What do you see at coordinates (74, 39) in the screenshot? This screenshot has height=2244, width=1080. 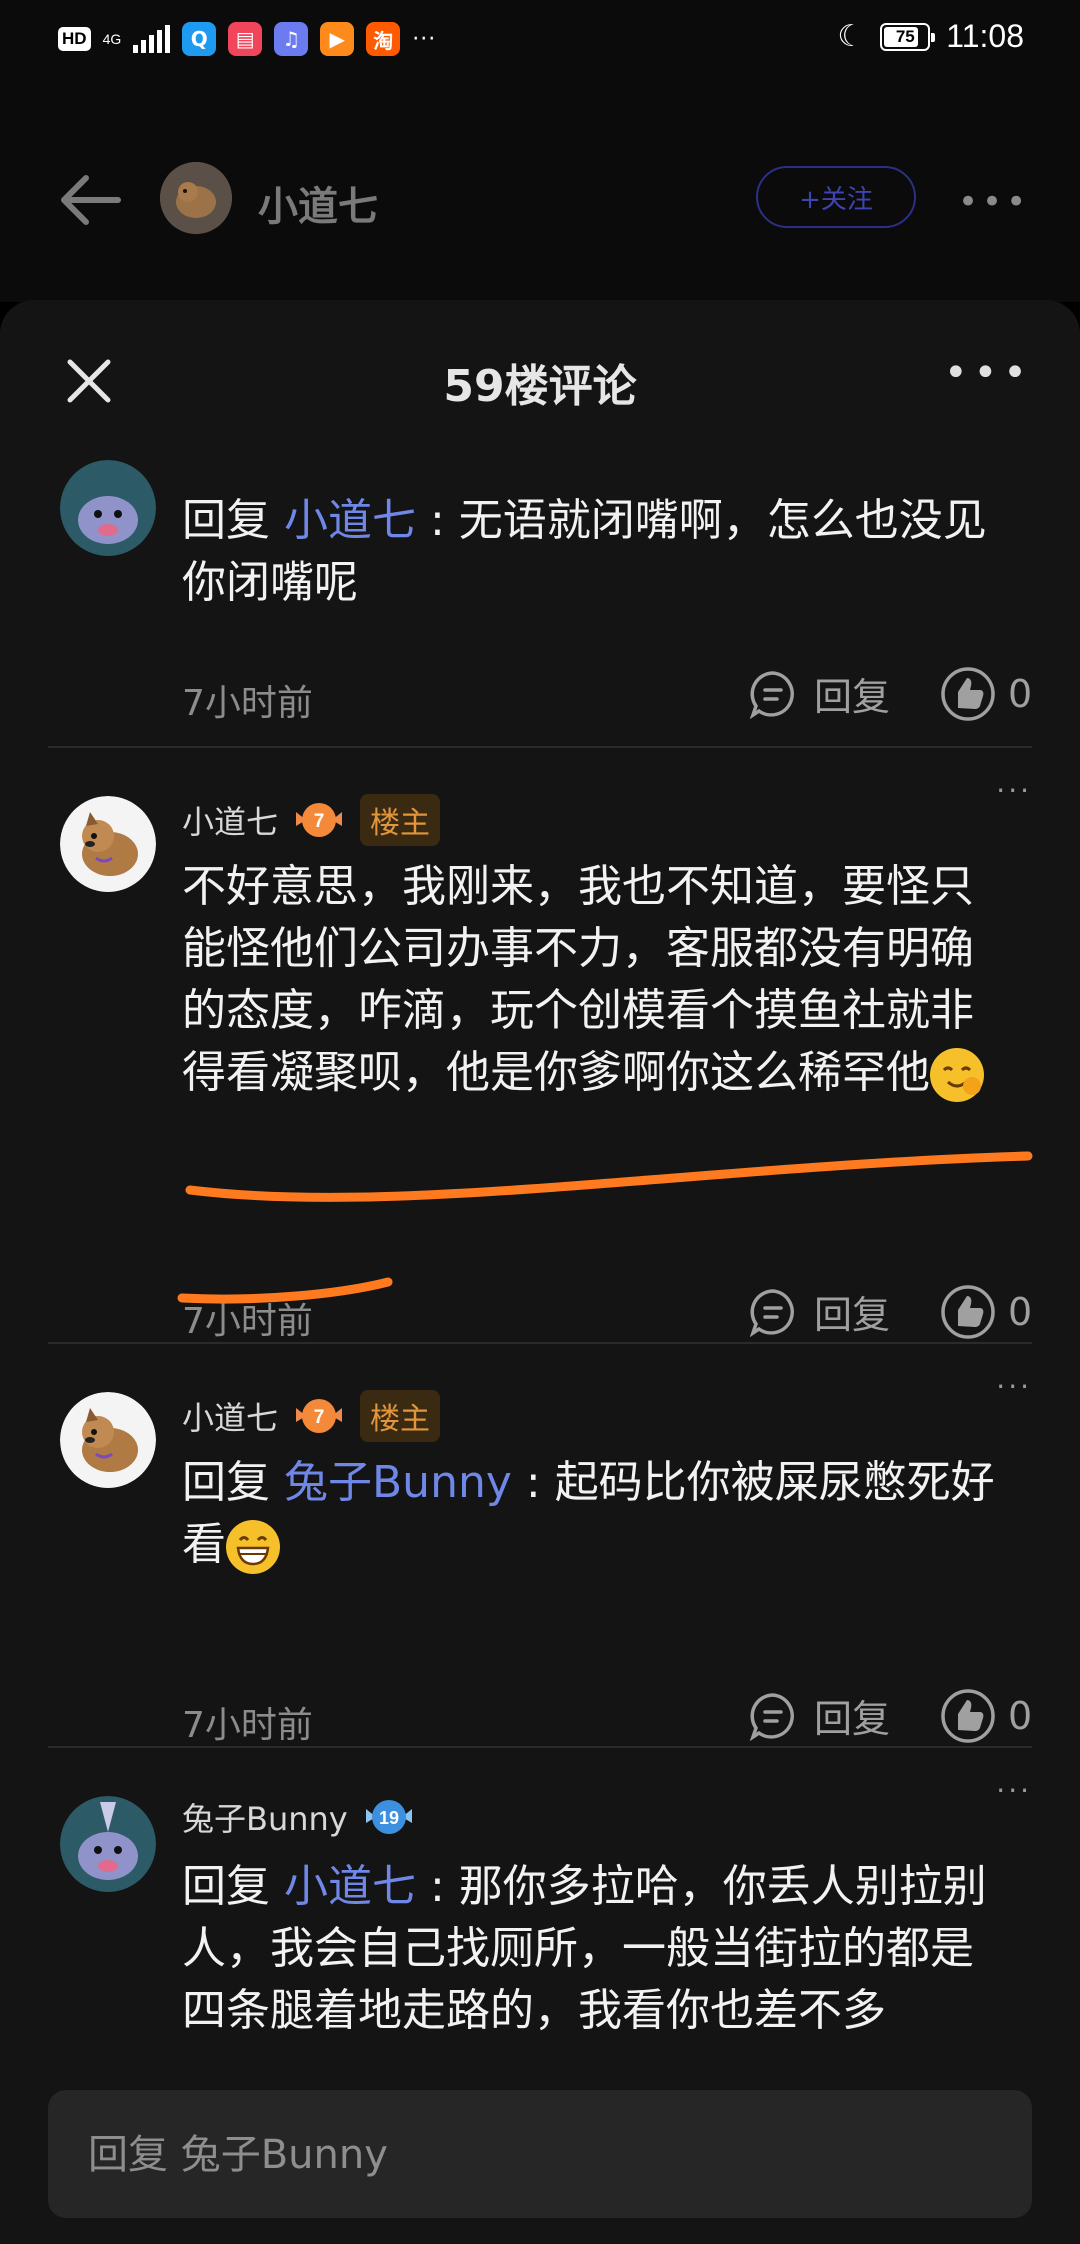 I see `hd-icon: HD` at bounding box center [74, 39].